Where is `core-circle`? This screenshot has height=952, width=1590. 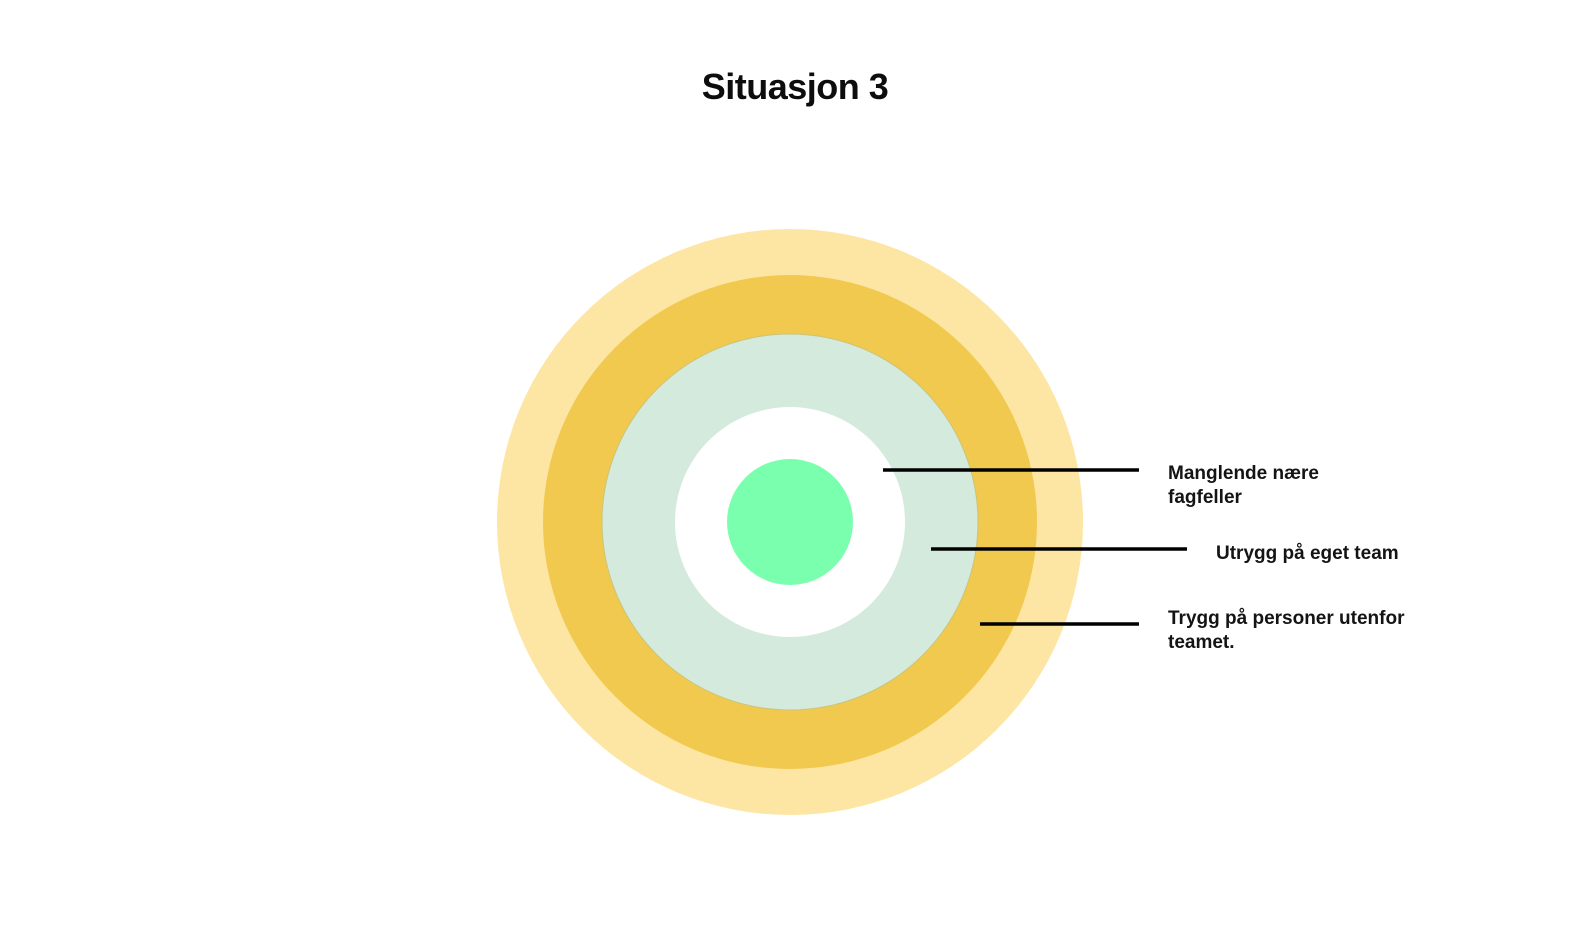 core-circle is located at coordinates (790, 522).